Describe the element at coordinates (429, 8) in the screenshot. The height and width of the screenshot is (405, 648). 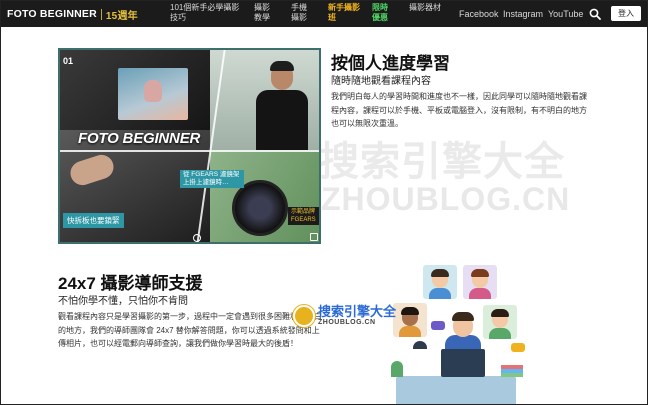
I see `nav-item-photo-gear: 攝影器材` at that location.